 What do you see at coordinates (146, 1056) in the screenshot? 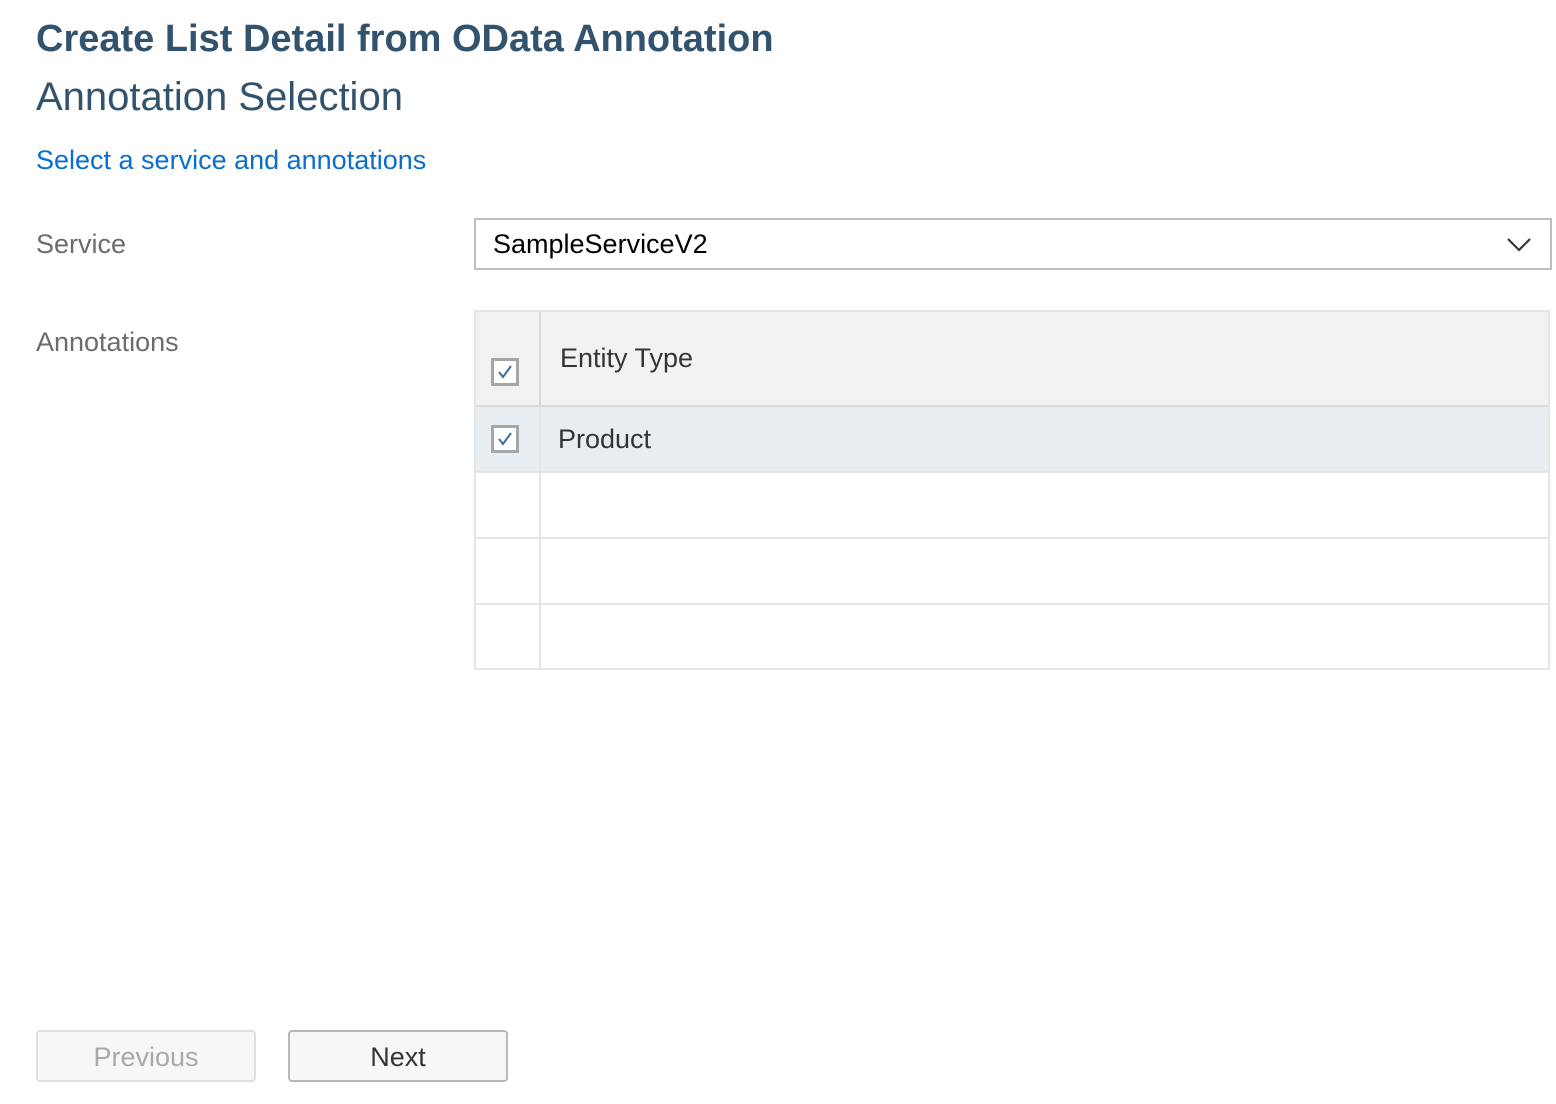
I see `previous-button: Previous` at bounding box center [146, 1056].